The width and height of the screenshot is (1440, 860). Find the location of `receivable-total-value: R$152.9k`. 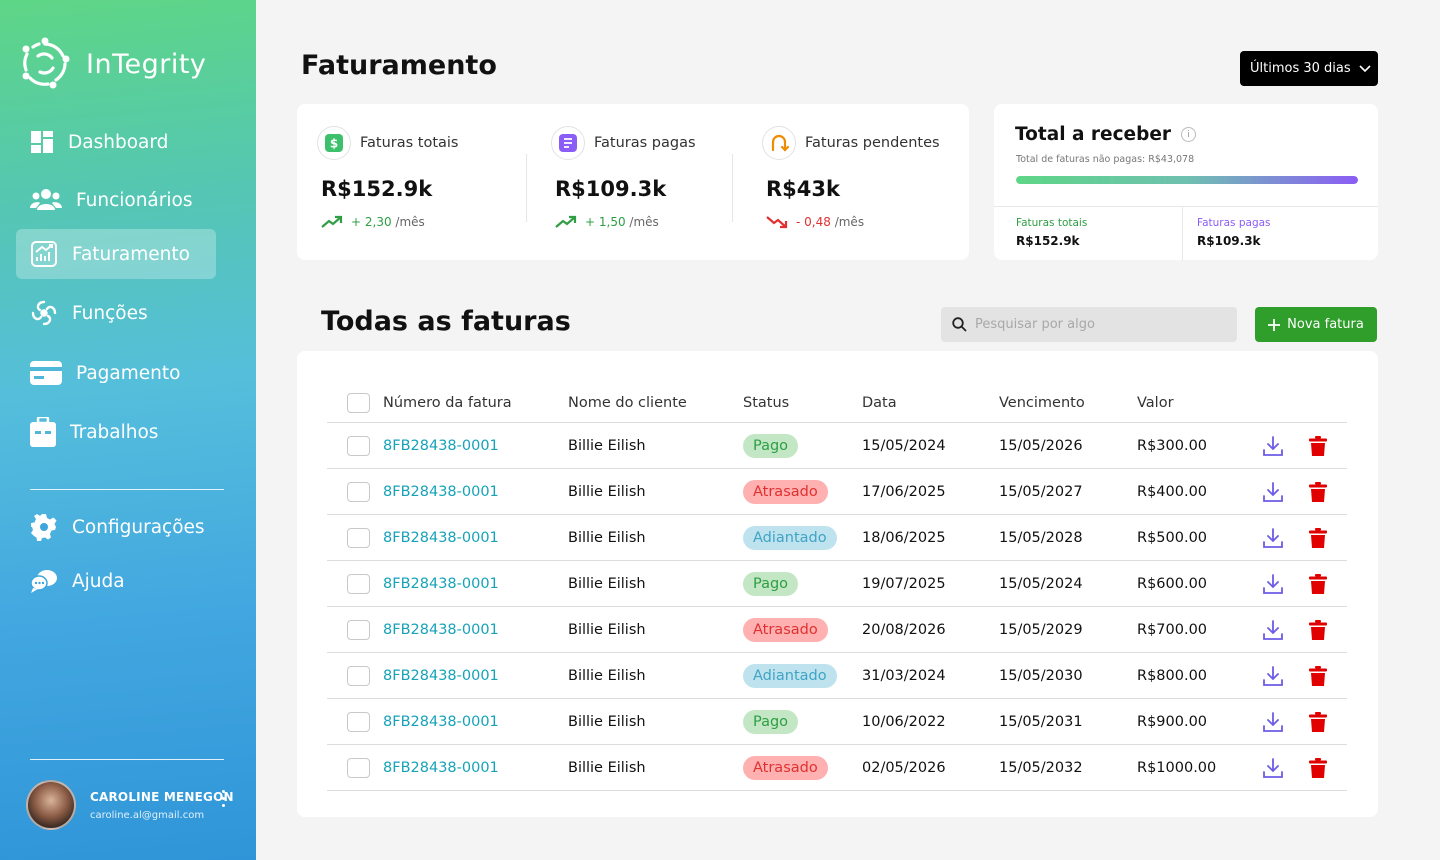

receivable-total-value: R$152.9k is located at coordinates (1048, 241).